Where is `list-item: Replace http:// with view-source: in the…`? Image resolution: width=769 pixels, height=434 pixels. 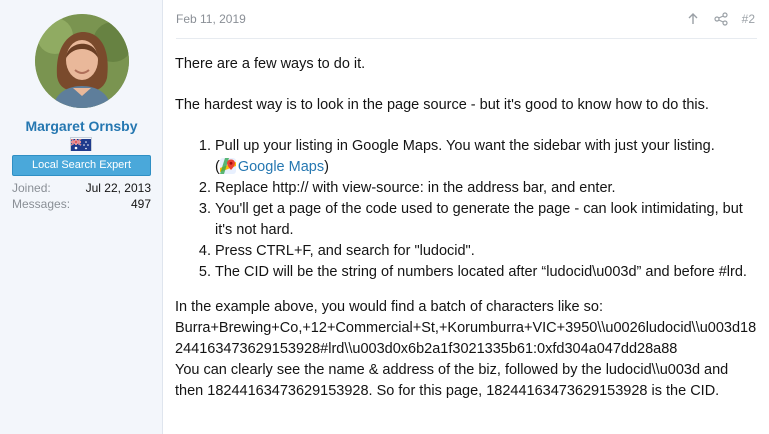 list-item: Replace http:// with view-source: in the… is located at coordinates (487, 188).